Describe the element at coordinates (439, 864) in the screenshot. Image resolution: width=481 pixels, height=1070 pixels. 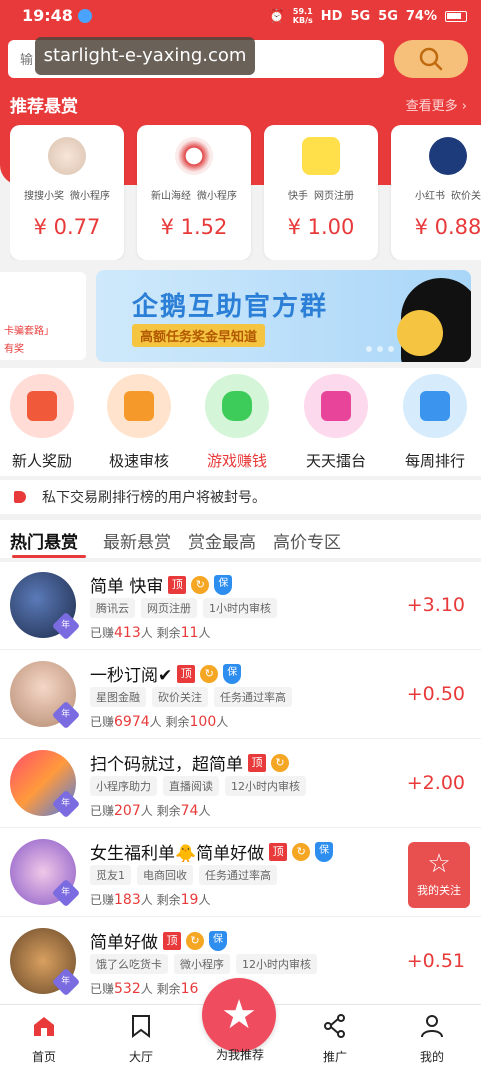
I see `star-icon: ☆` at that location.